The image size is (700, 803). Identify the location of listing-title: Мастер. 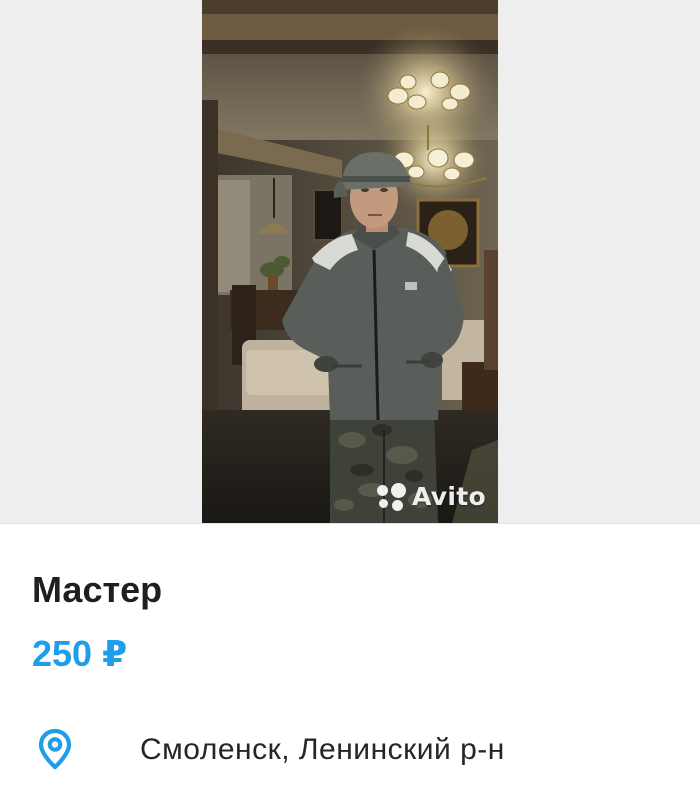
(97, 590).